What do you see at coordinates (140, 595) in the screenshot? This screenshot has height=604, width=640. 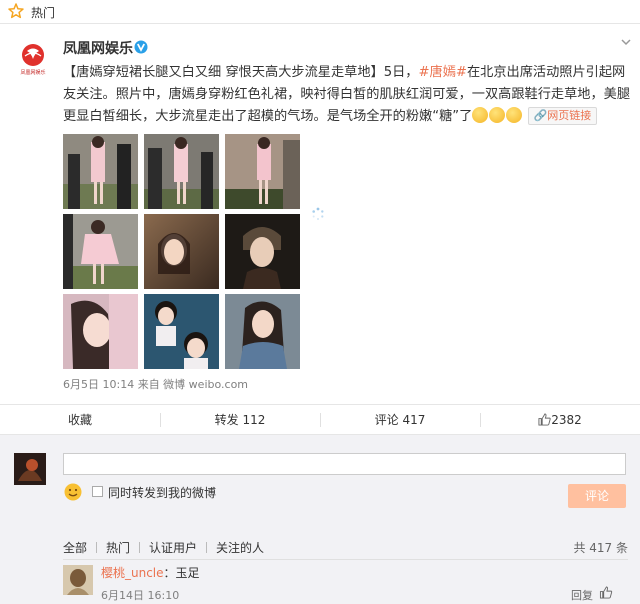 I see `comment-time: 6月14日 16:10` at bounding box center [140, 595].